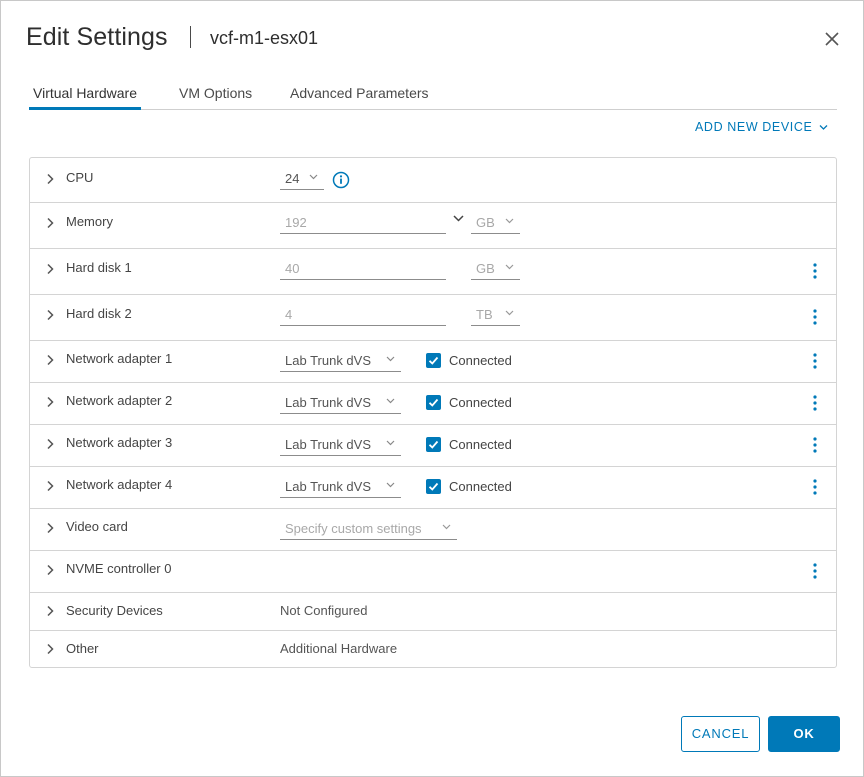 This screenshot has height=777, width=864. What do you see at coordinates (328, 444) in the screenshot?
I see `network-adapter-3-network: Lab Trunk dVS` at bounding box center [328, 444].